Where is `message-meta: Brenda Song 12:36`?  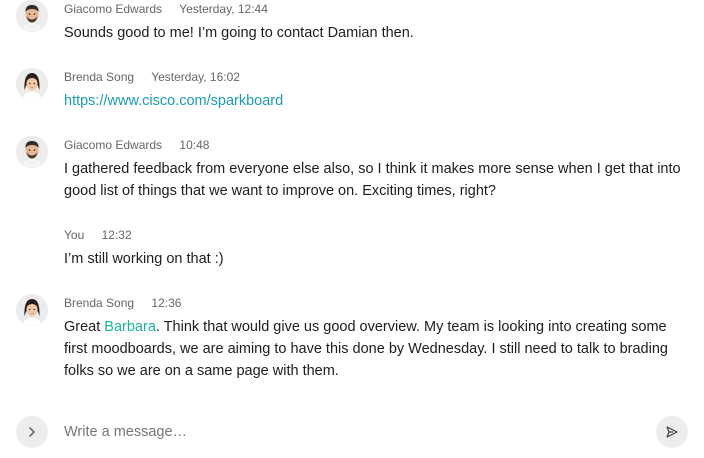 message-meta: Brenda Song 12:36 is located at coordinates (122, 303).